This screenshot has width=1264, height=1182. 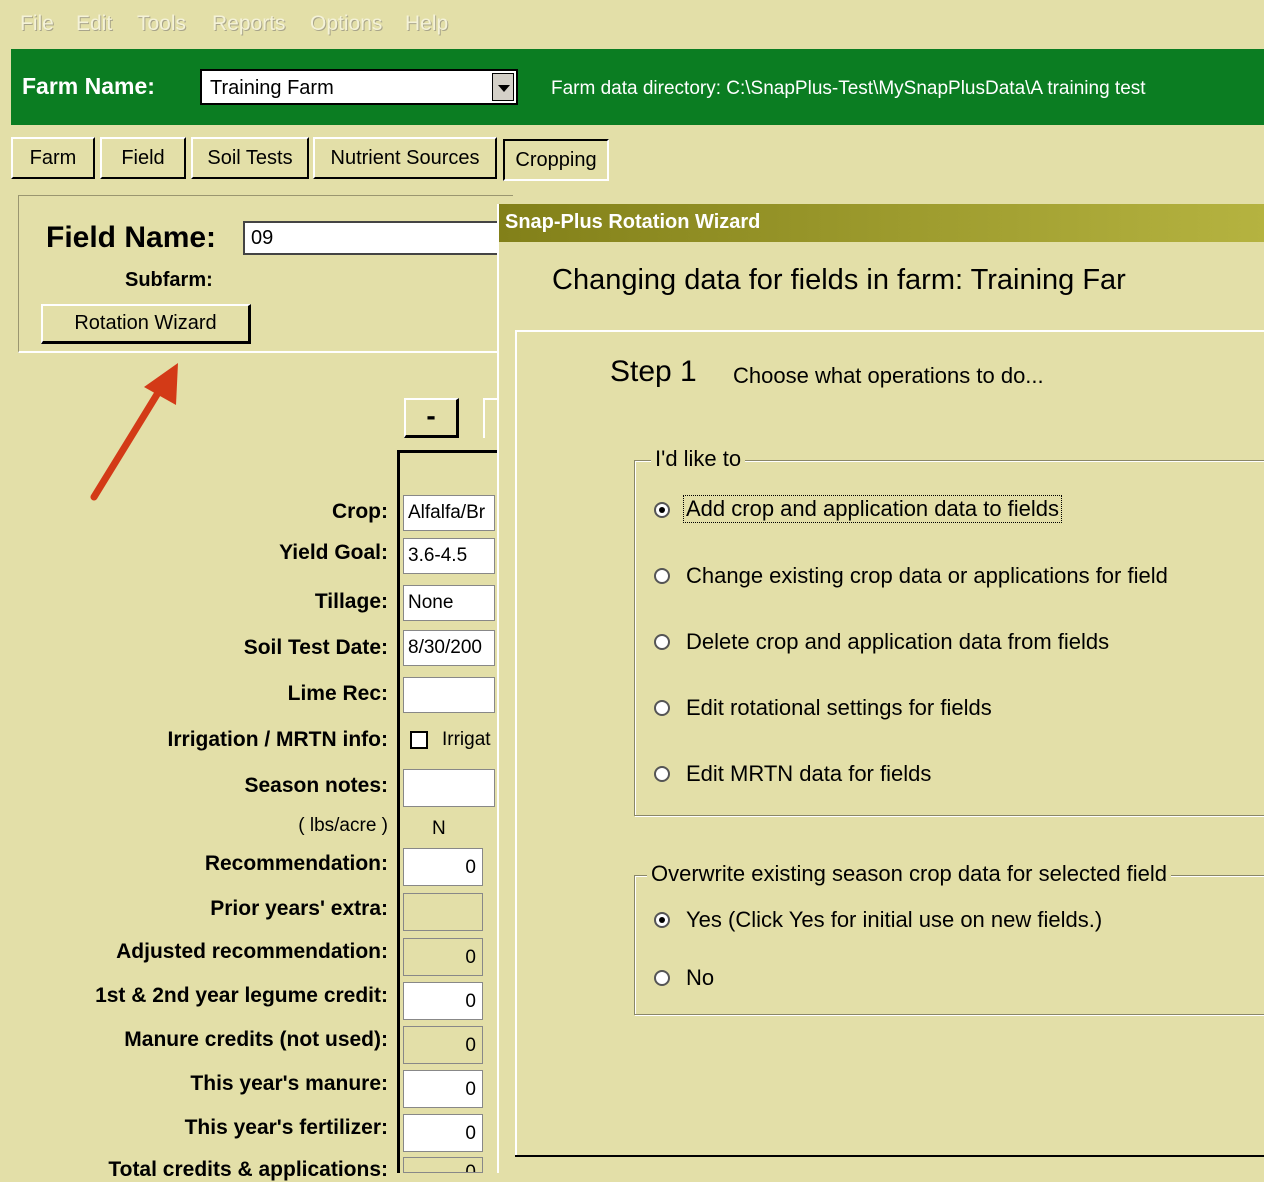 I want to click on option-add-crop-label: Add crop and application data to fields, so click(x=872, y=509).